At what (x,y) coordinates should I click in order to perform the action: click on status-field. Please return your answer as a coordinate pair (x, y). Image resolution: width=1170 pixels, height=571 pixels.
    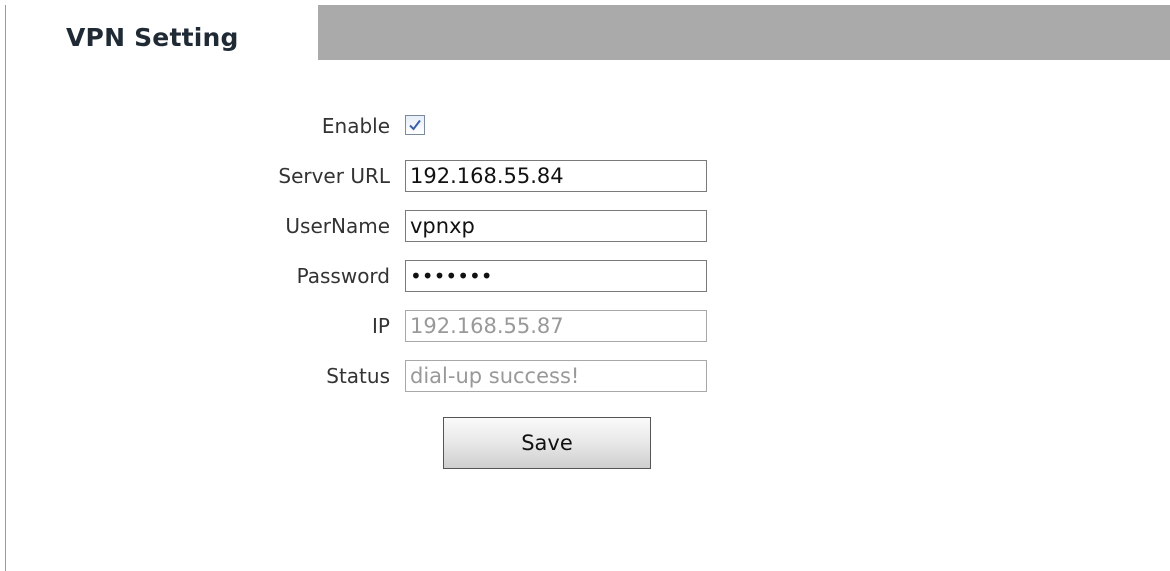
    Looking at the image, I should click on (556, 376).